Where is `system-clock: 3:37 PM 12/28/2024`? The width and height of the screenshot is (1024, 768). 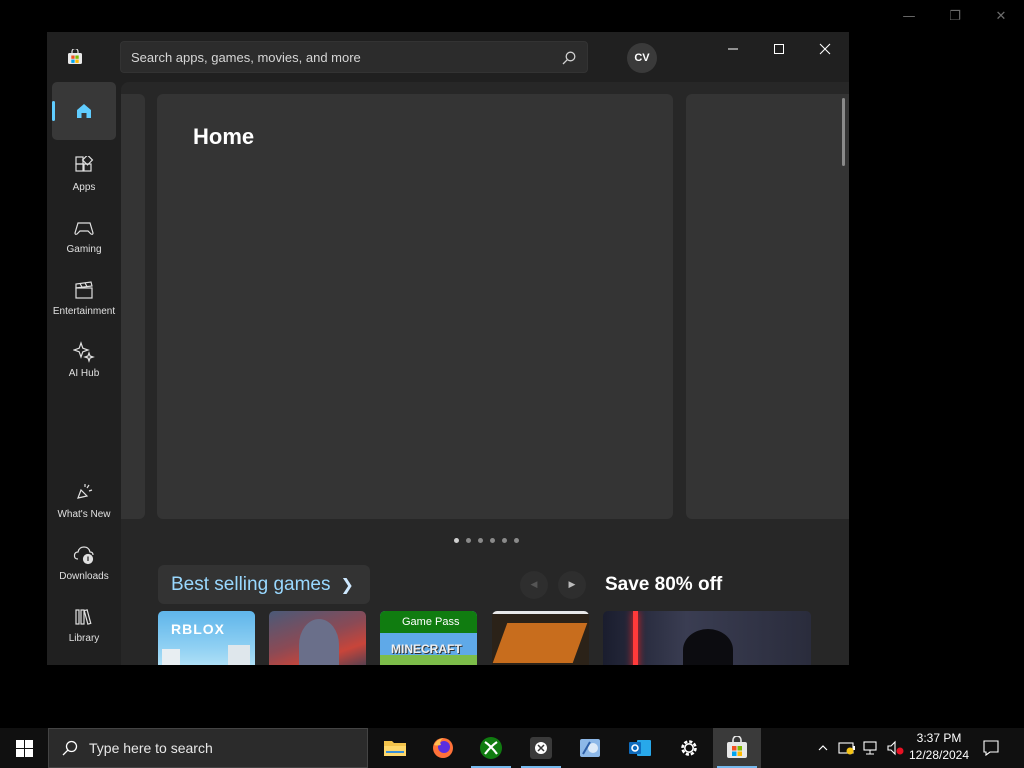
system-clock: 3:37 PM 12/28/2024 is located at coordinates (939, 748).